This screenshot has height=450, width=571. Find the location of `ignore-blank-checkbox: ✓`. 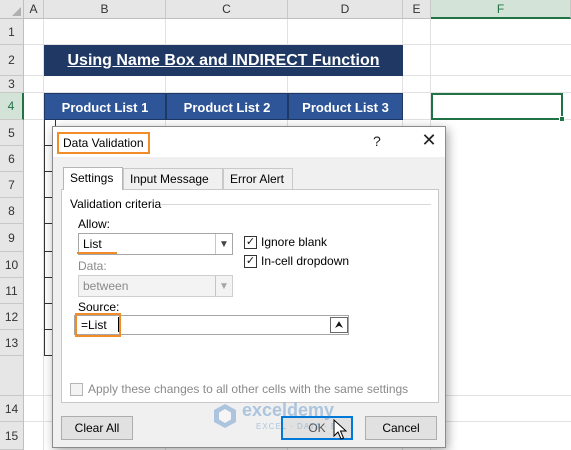

ignore-blank-checkbox: ✓ is located at coordinates (250, 242).